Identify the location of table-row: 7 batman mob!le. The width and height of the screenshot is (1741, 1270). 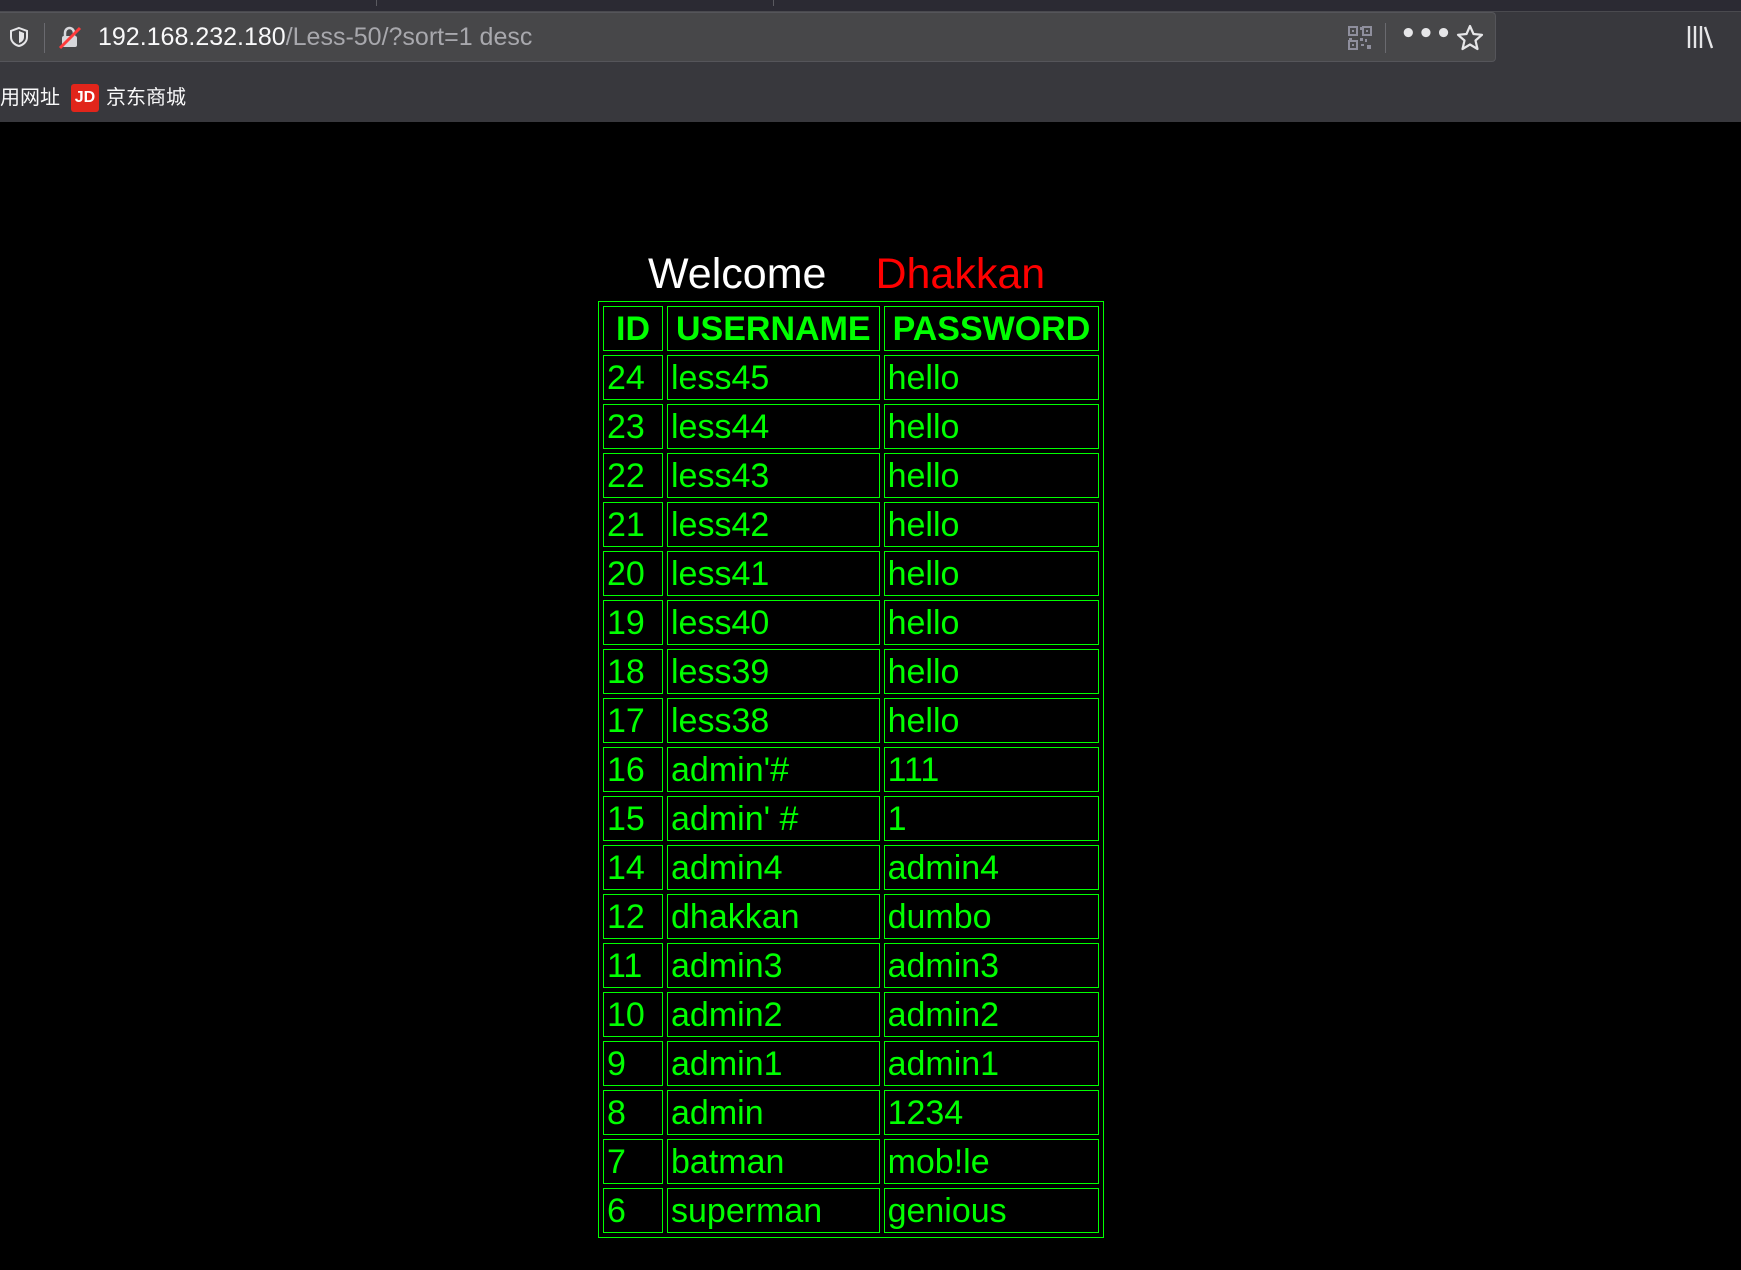
(851, 1161).